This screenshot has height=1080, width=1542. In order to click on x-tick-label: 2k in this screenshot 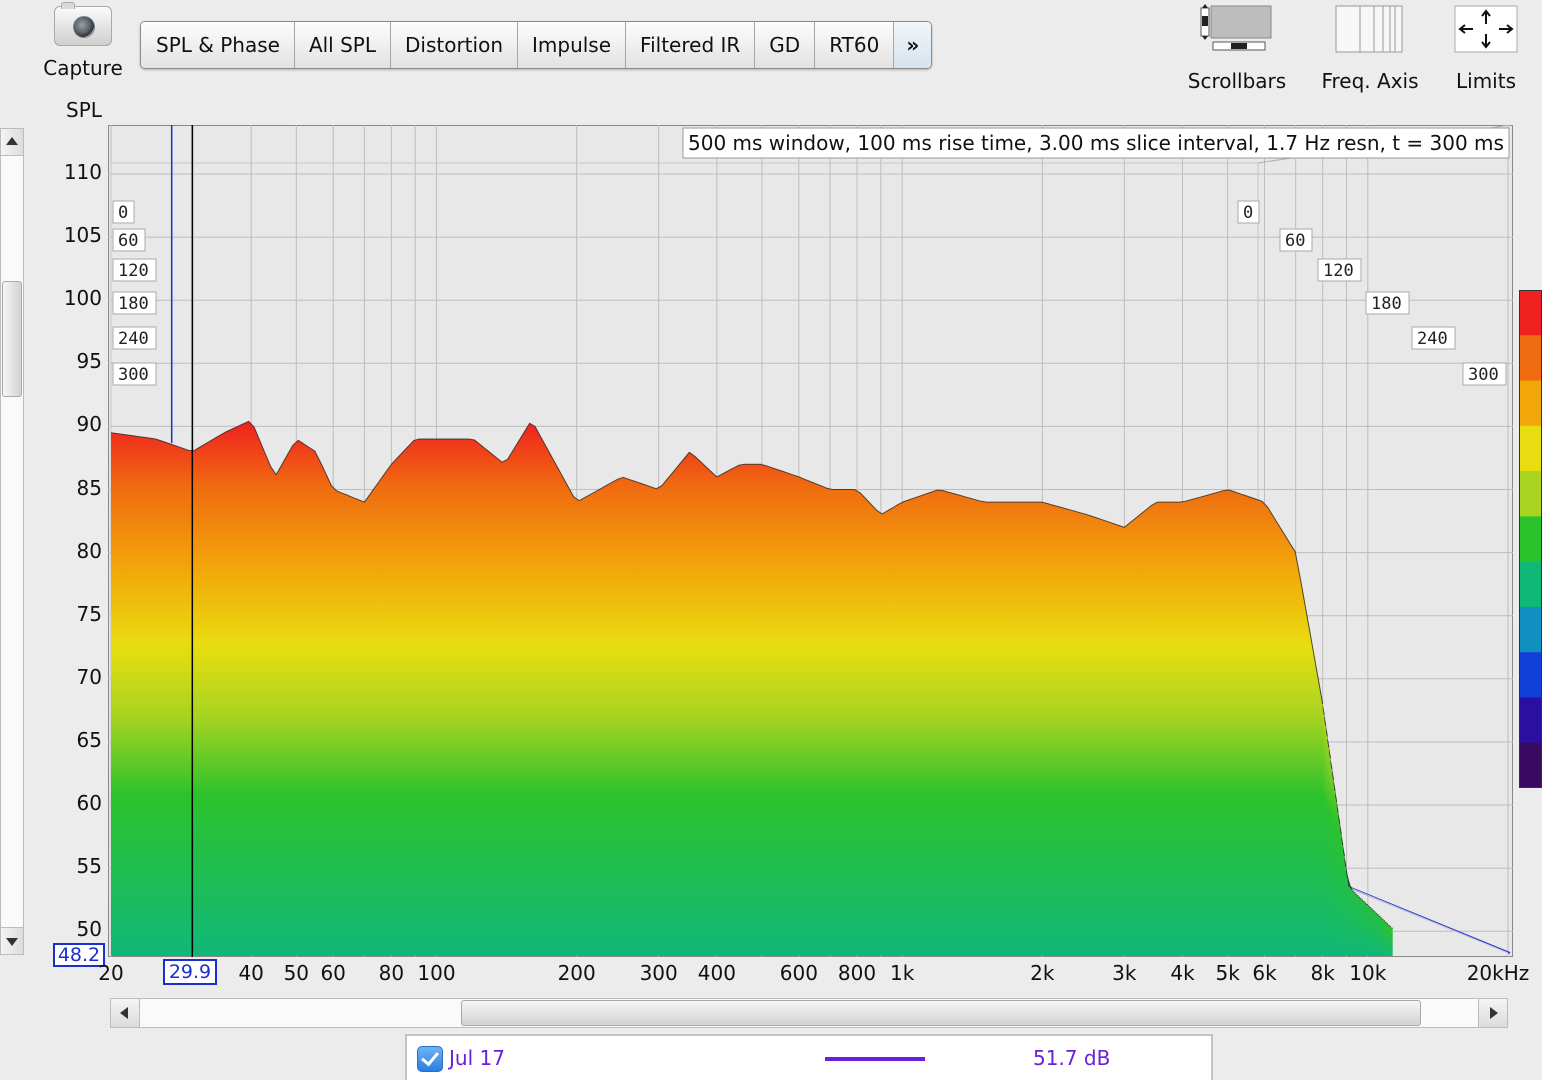, I will do `click(1042, 973)`.